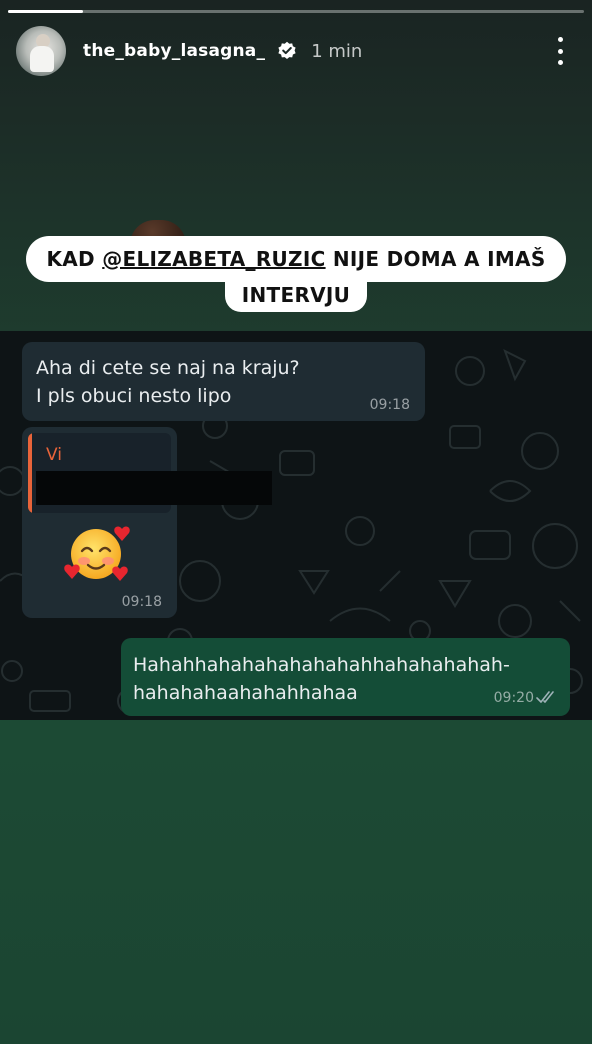  I want to click on caption-prefix: KAD, so click(74, 259).